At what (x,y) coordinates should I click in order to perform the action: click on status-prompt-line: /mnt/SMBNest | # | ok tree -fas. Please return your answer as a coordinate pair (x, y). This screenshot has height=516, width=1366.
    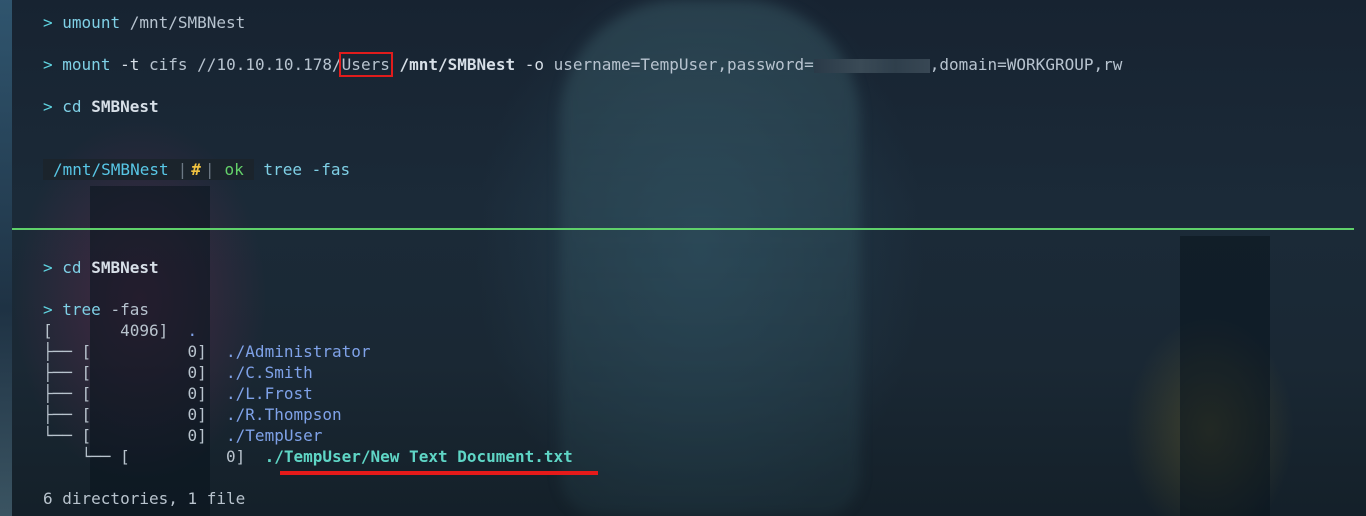
    Looking at the image, I should click on (196, 169).